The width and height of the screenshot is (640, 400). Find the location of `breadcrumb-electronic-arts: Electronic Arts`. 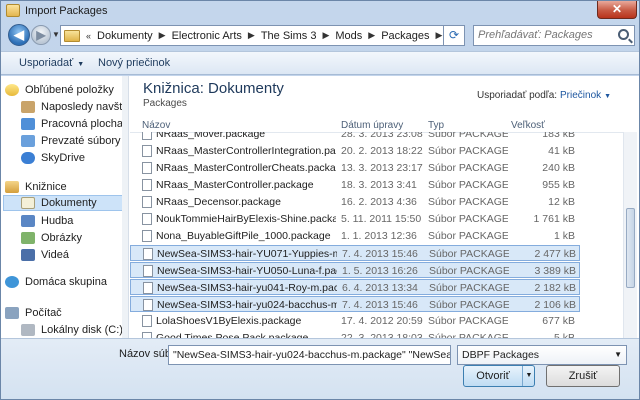

breadcrumb-electronic-arts: Electronic Arts is located at coordinates (207, 36).